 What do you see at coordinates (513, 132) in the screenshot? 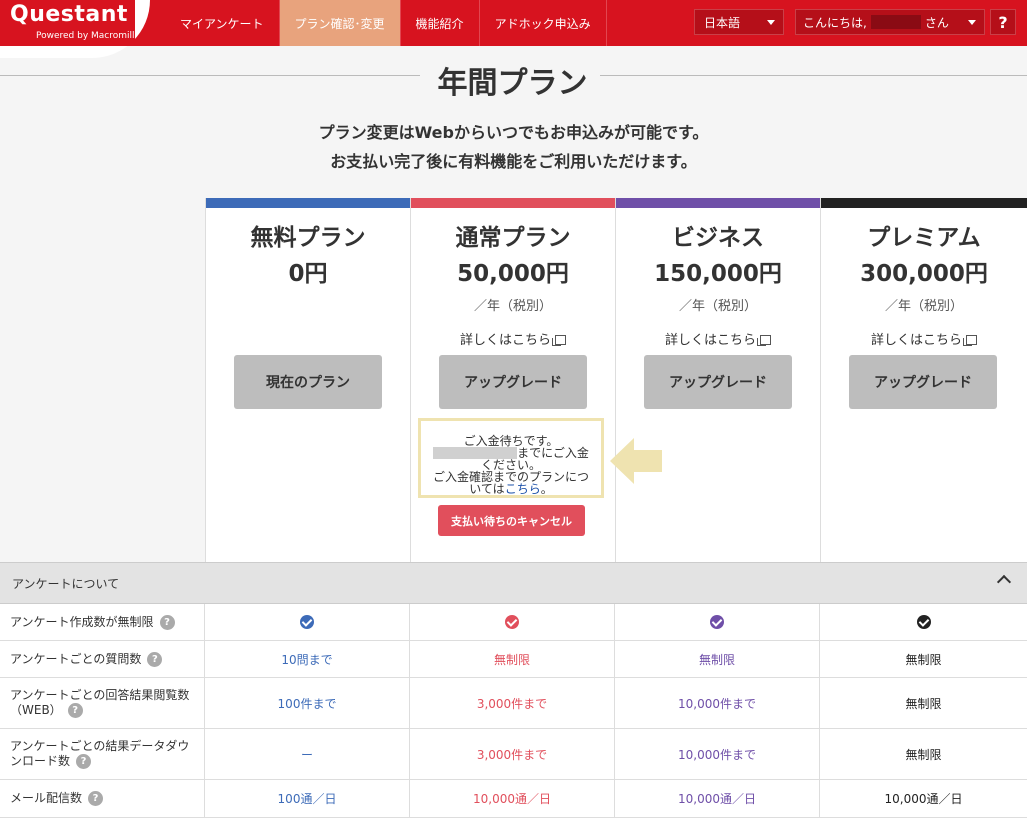
I see `intro-line-1: プラン変更はWebからいつでもお申込みが可能です。` at bounding box center [513, 132].